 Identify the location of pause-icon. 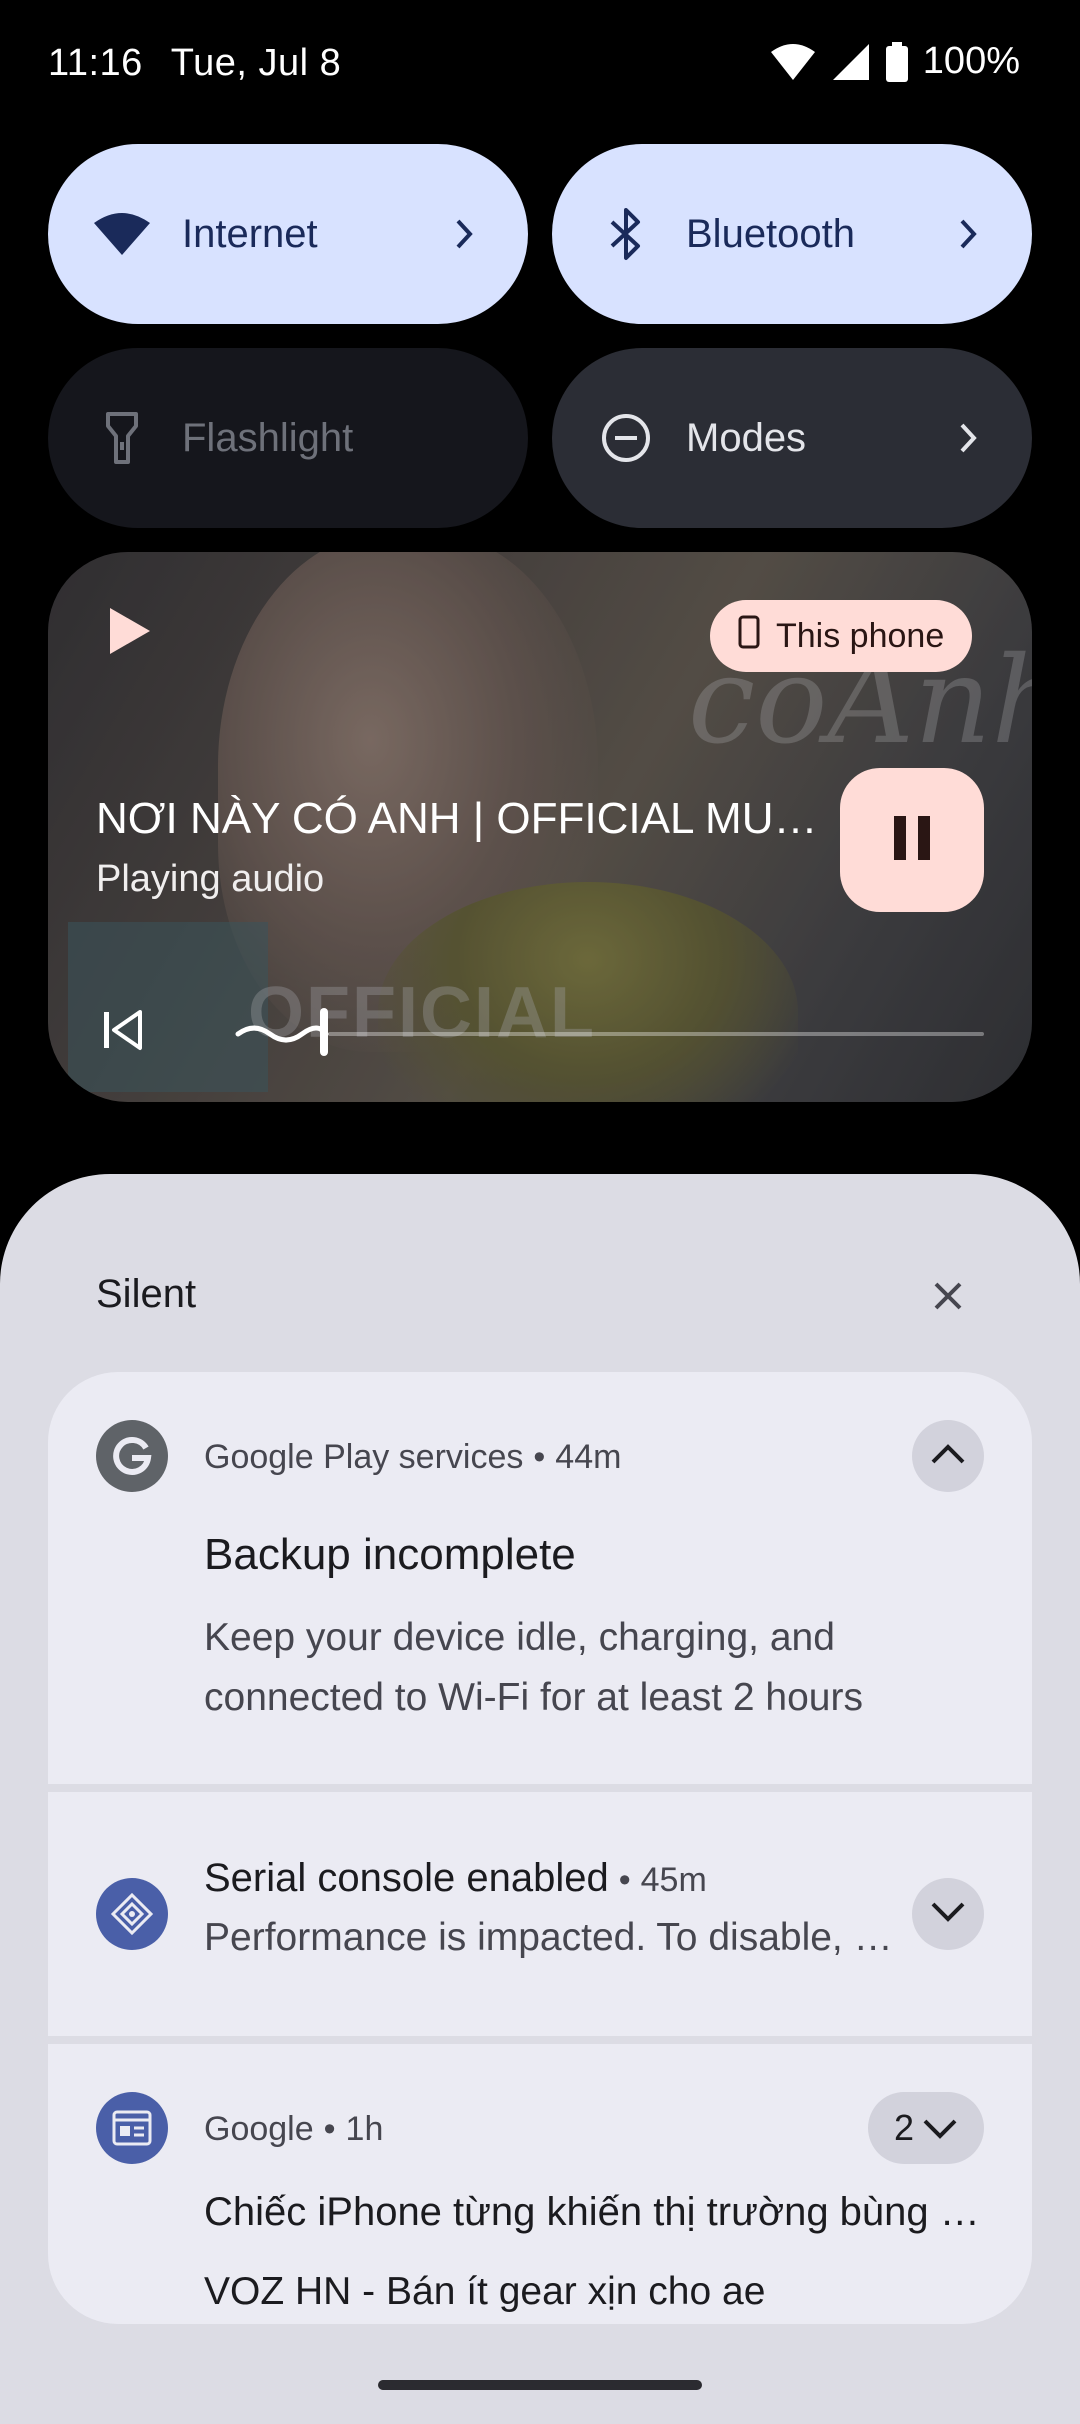
(912, 840).